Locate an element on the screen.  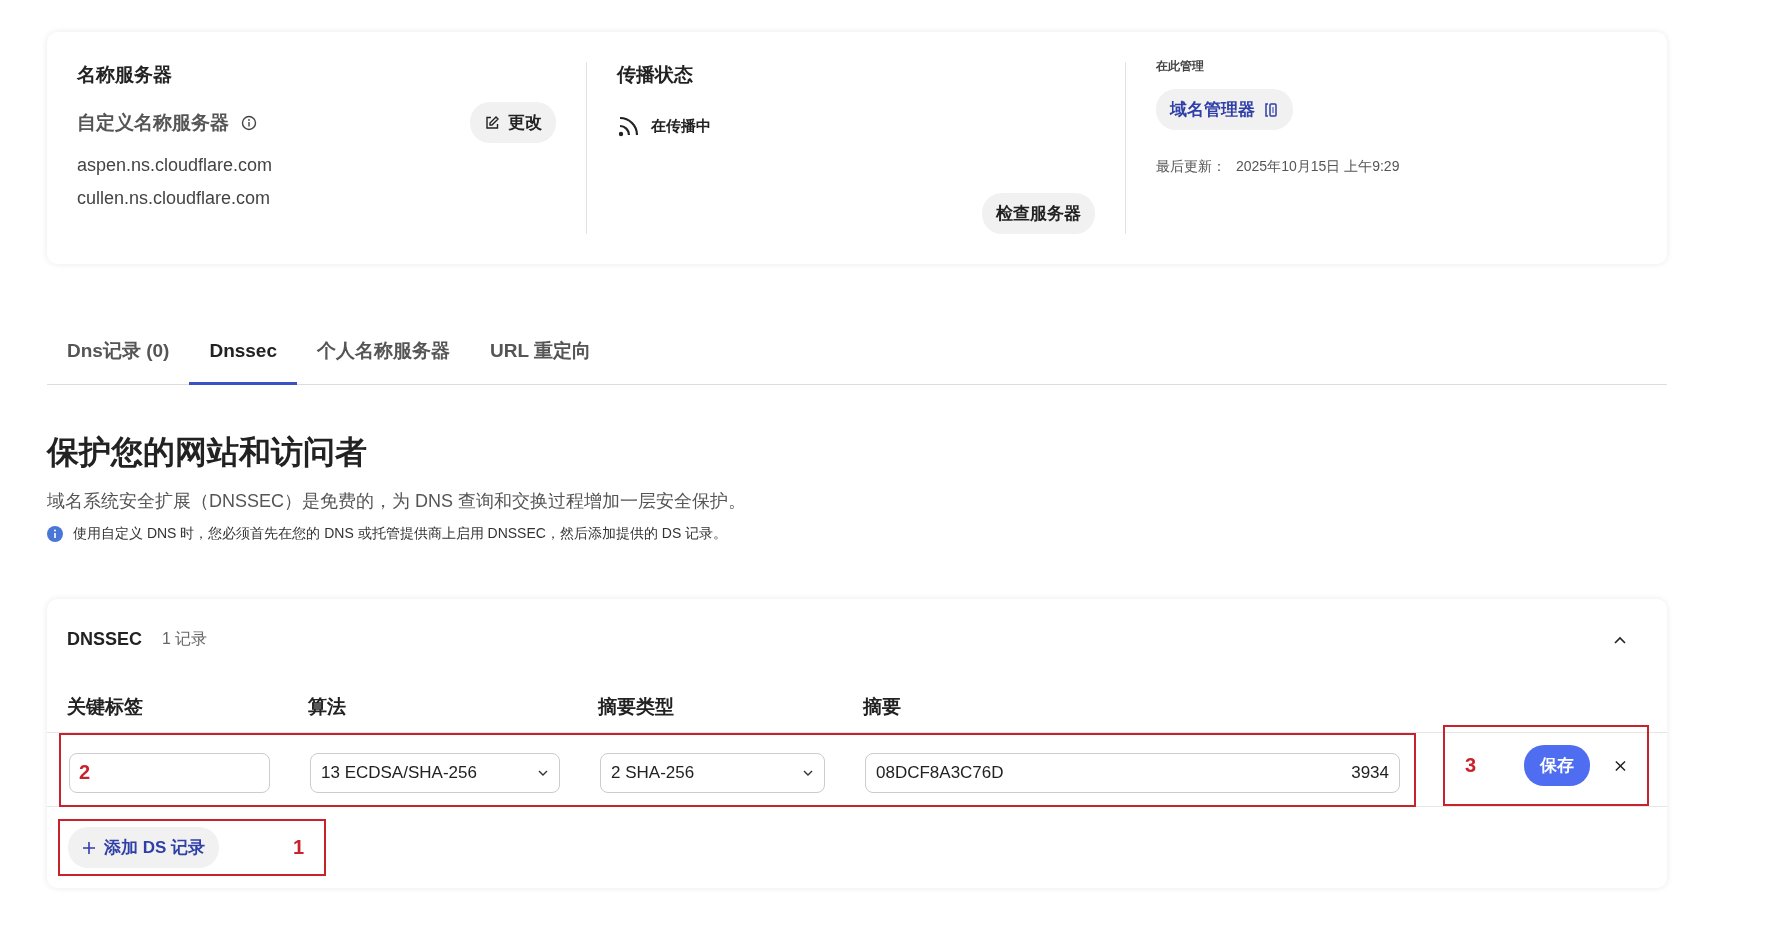
page-heading: 保护您的网站和访问者 is located at coordinates (207, 452).